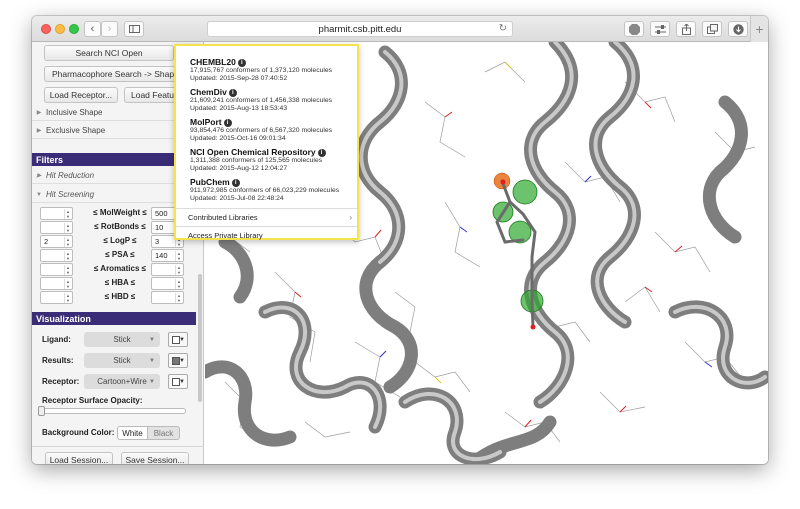 The width and height of the screenshot is (800, 509). I want to click on psa-min-input: ▲ ▼, so click(56, 255).